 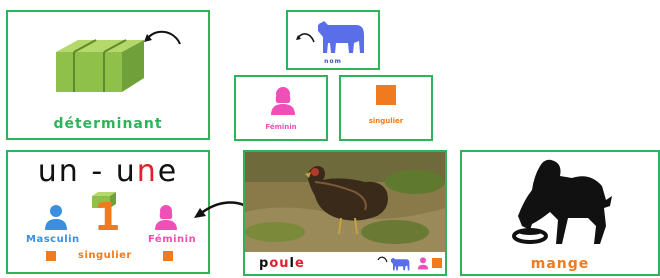 I want to click on poule-part1: p, so click(x=264, y=263).